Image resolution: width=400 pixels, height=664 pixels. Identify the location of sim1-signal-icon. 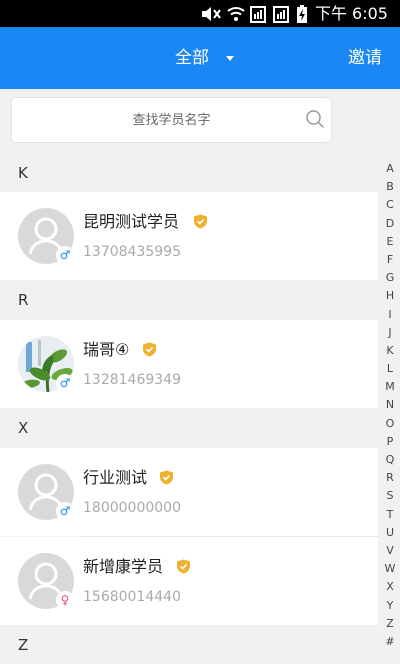
(258, 14).